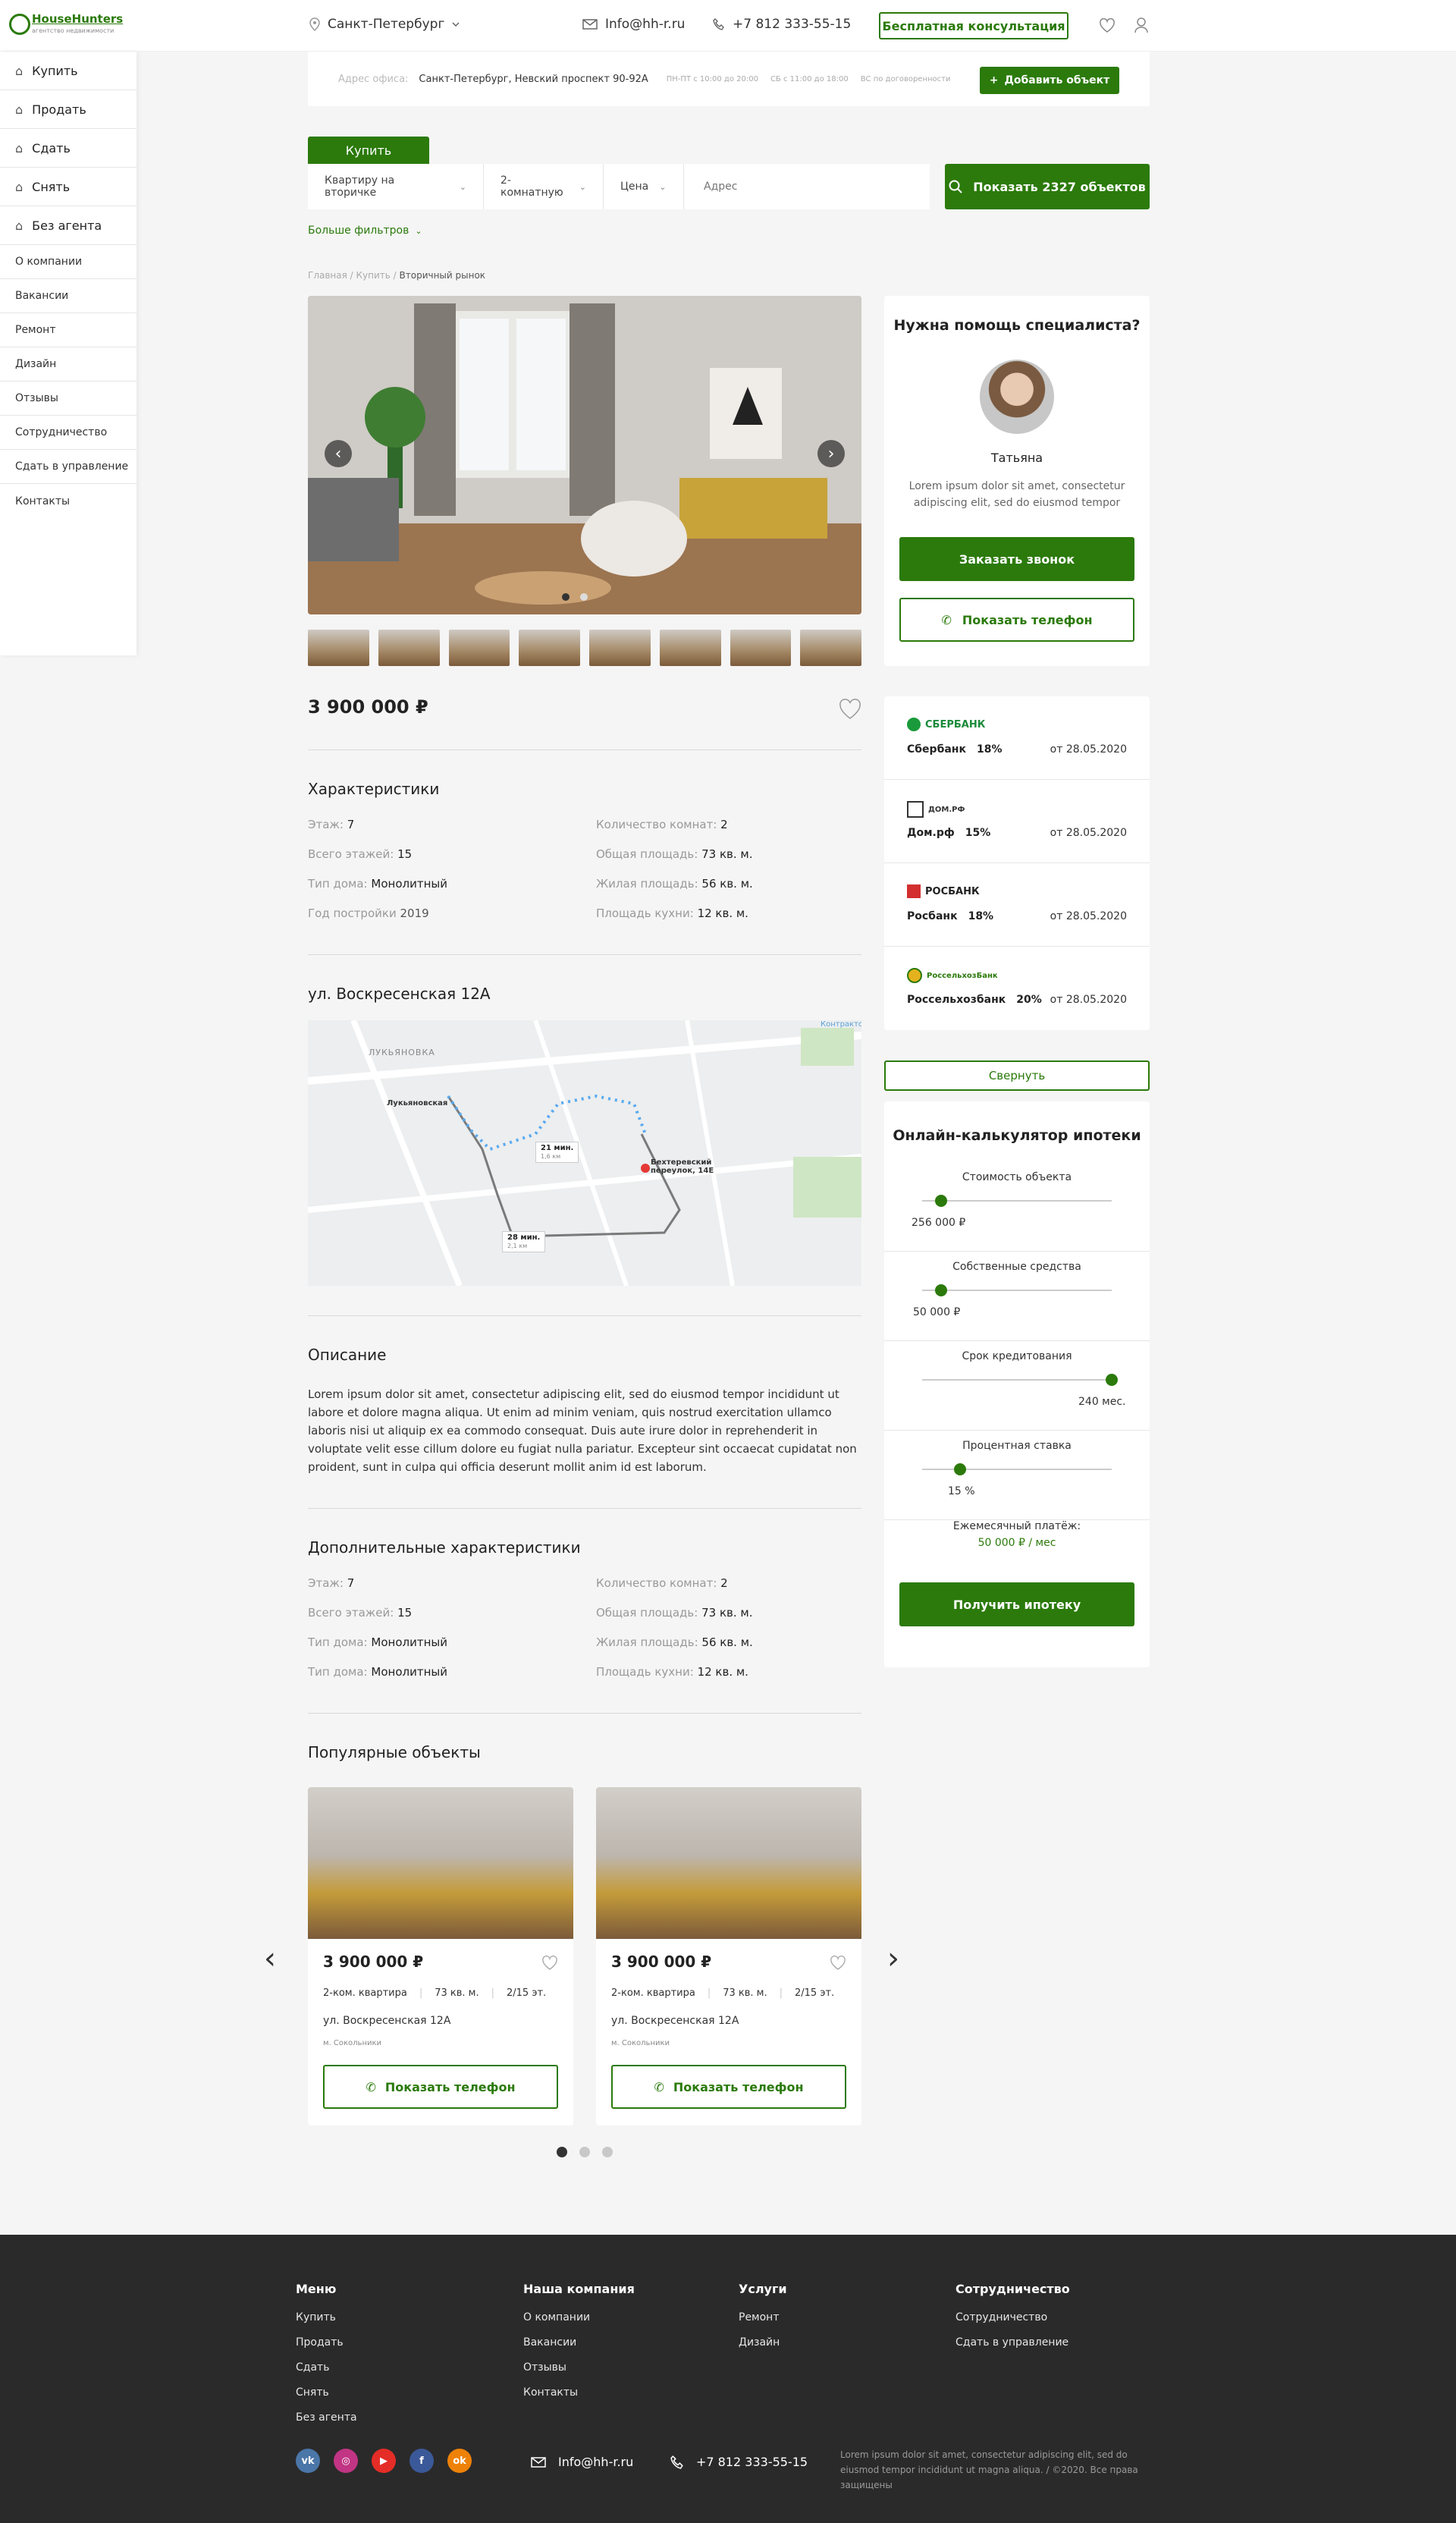  What do you see at coordinates (579, 2373) in the screenshot?
I see `footer-link-reviews: Отзывы` at bounding box center [579, 2373].